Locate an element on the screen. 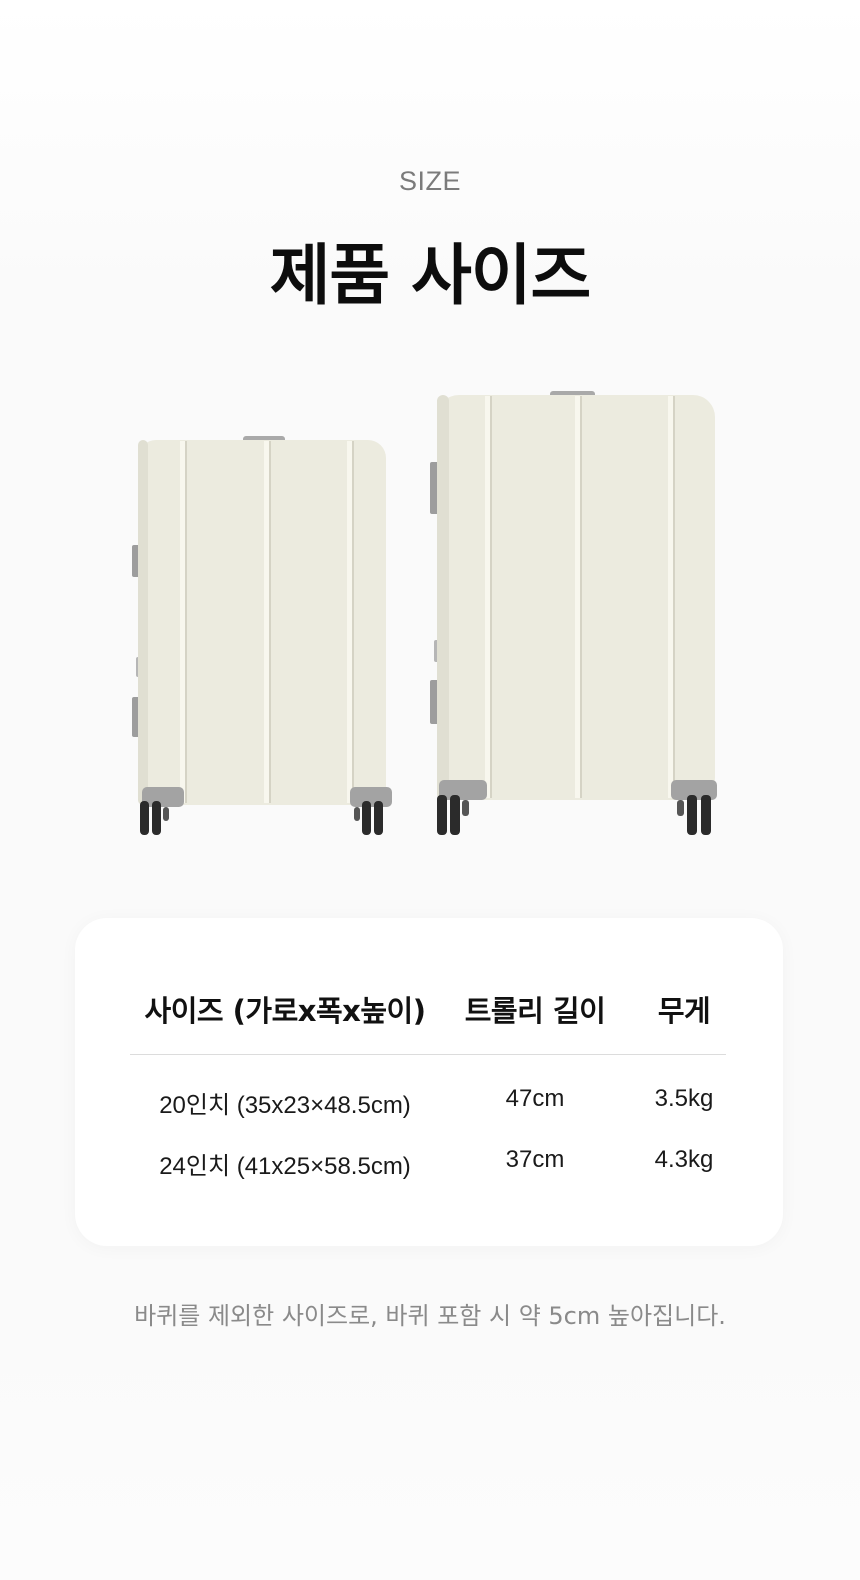  cell-size: 24인치 (41x25×58.5cm) is located at coordinates (285, 1166).